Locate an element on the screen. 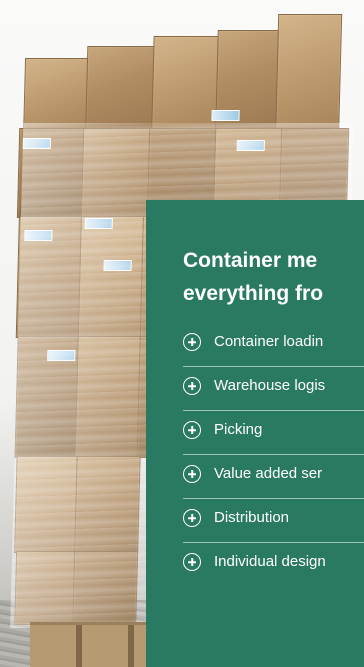 This screenshot has height=667, width=364. service-item-distribution: Distribution is located at coordinates (273, 521).